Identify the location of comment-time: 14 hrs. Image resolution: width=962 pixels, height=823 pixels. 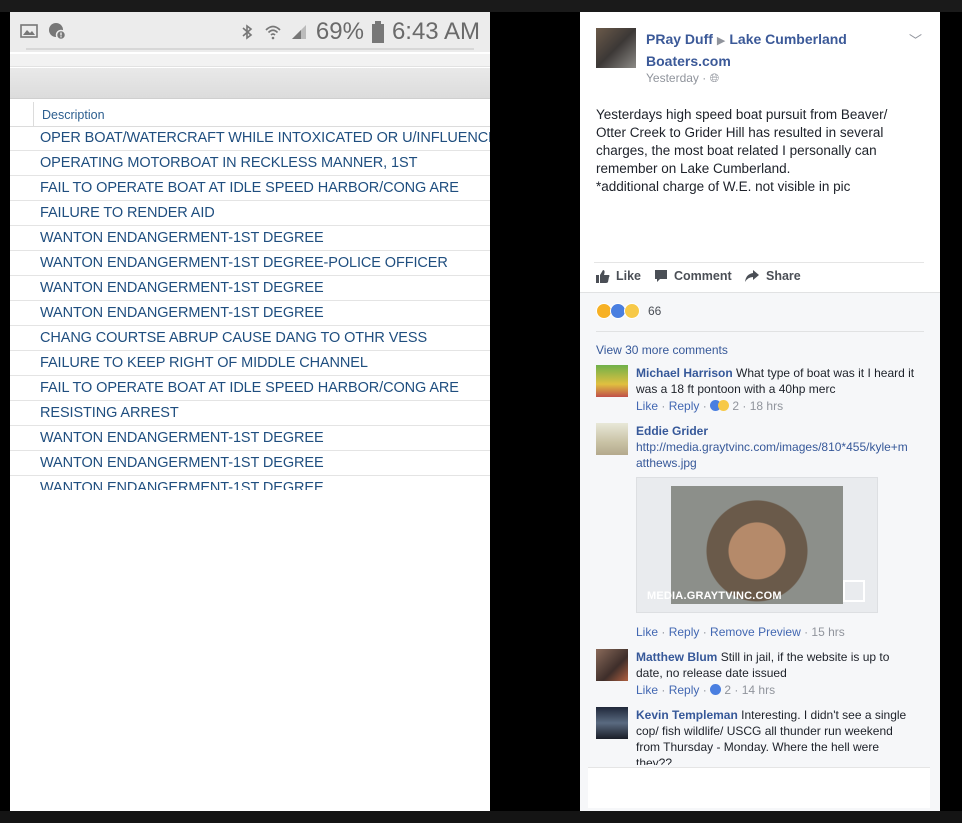
(758, 690).